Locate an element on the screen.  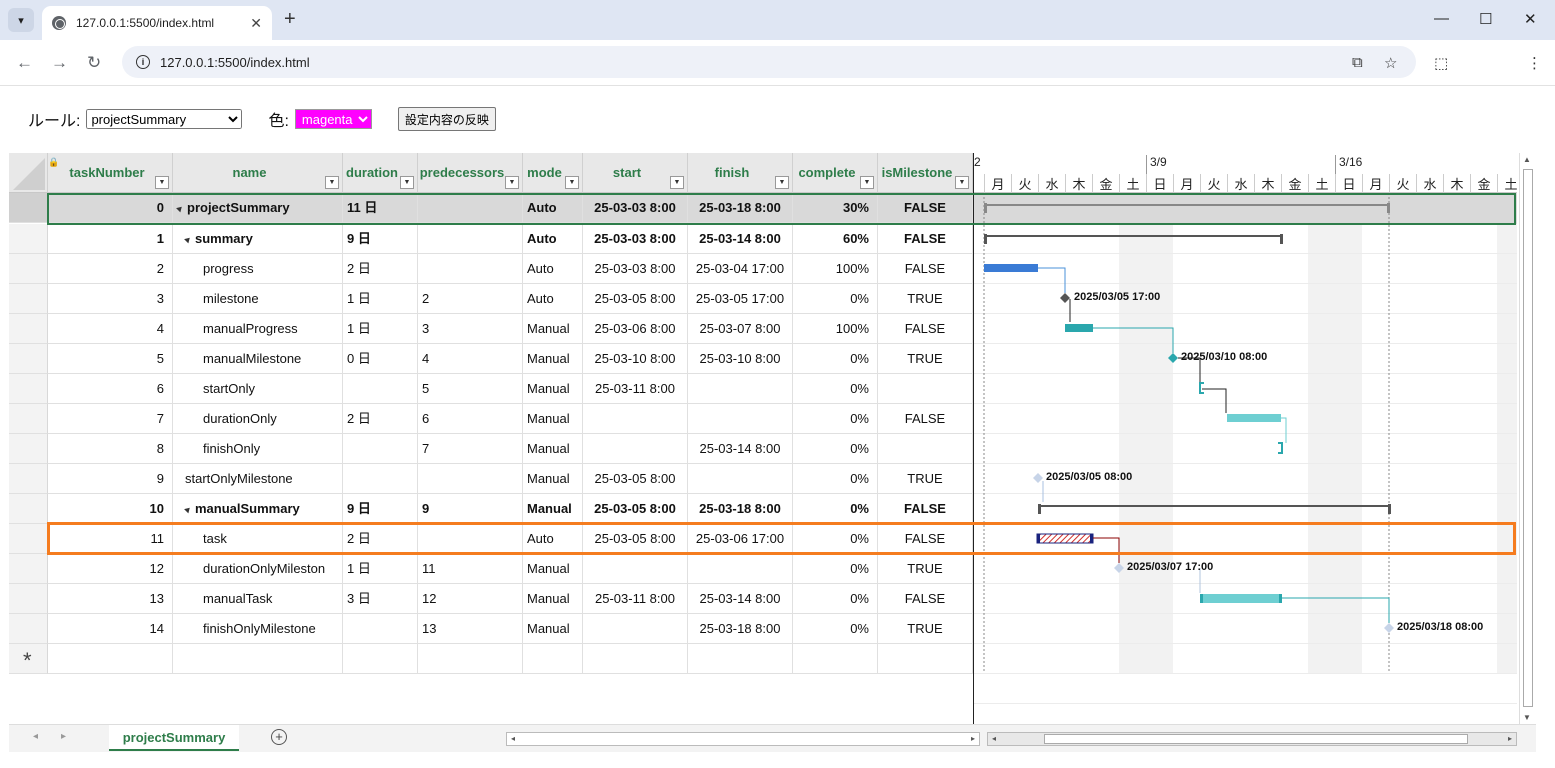
cell-name: startOnly is located at coordinates (258, 389).